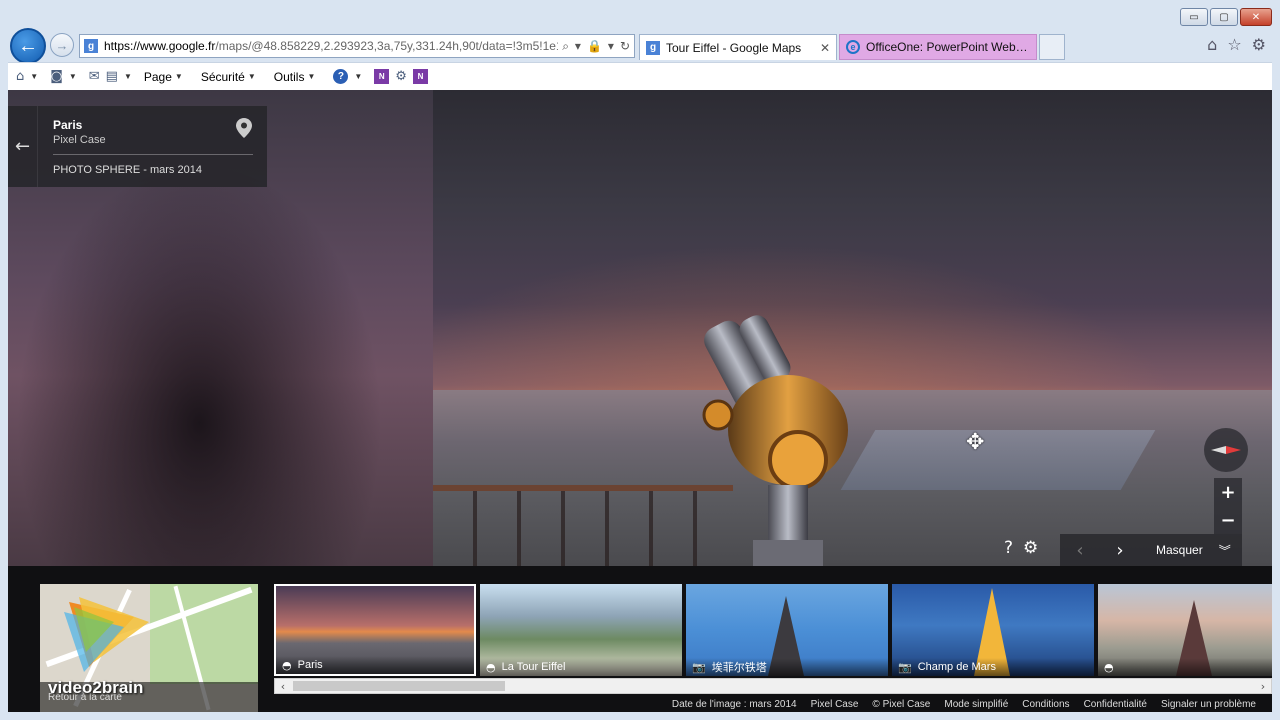 Image resolution: width=1280 pixels, height=720 pixels. I want to click on security-menu: Sécurité ▼, so click(231, 77).